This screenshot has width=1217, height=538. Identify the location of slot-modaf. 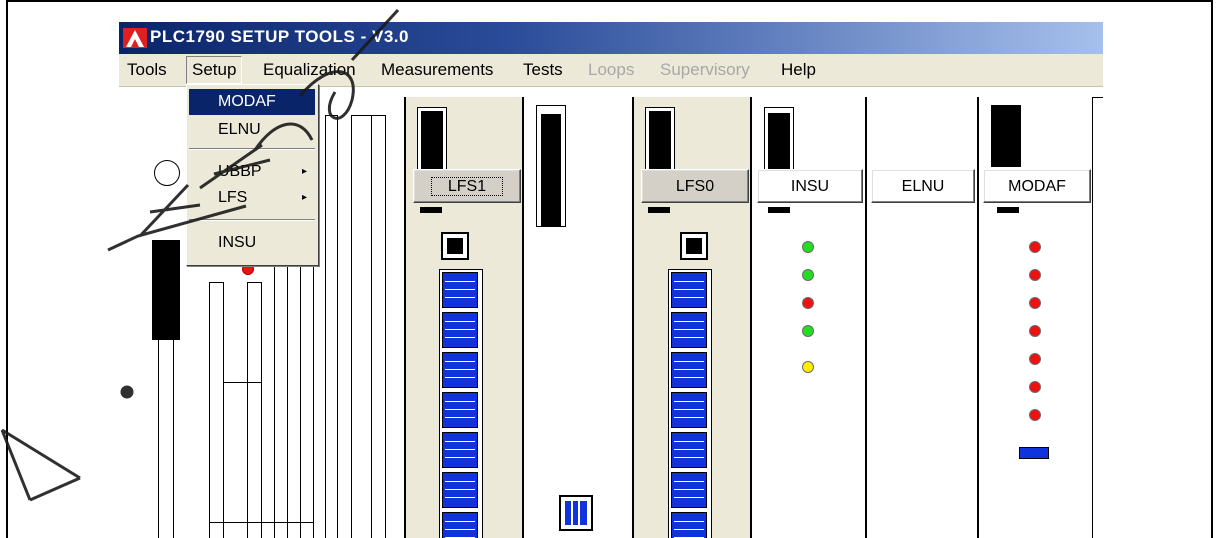
(1035, 317).